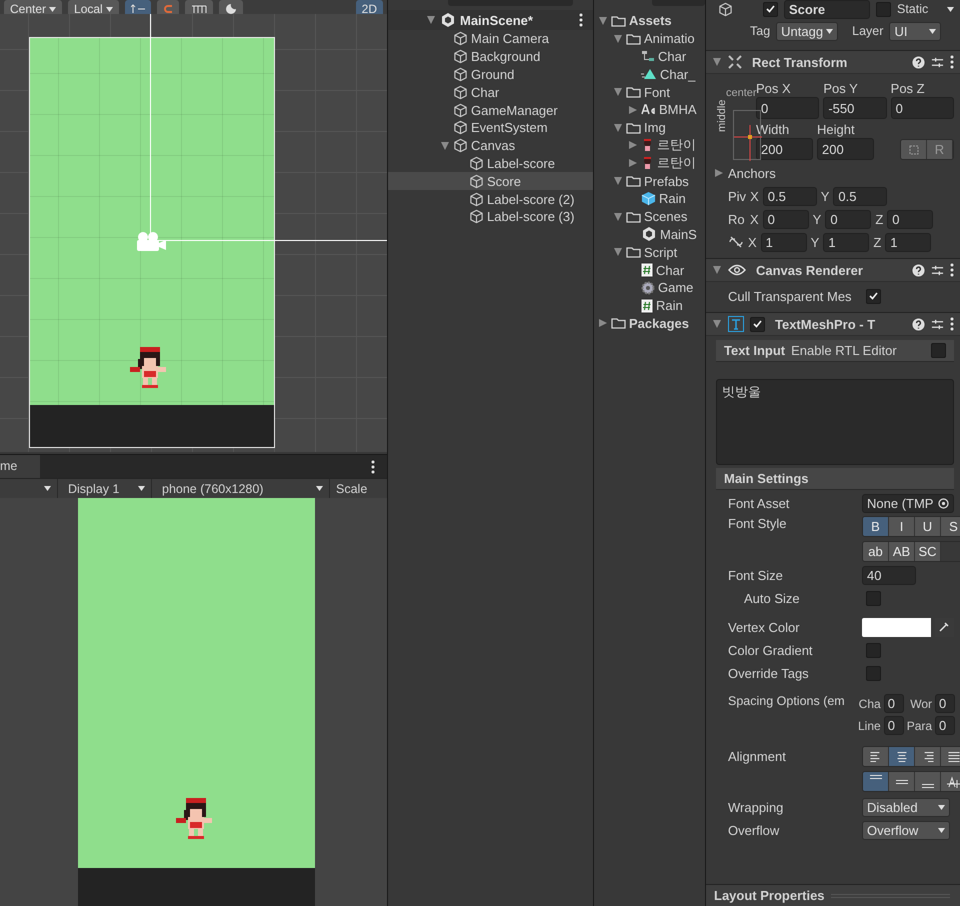 This screenshot has width=960, height=906. What do you see at coordinates (93, 7) in the screenshot?
I see `toolbar-dropdown: Local` at bounding box center [93, 7].